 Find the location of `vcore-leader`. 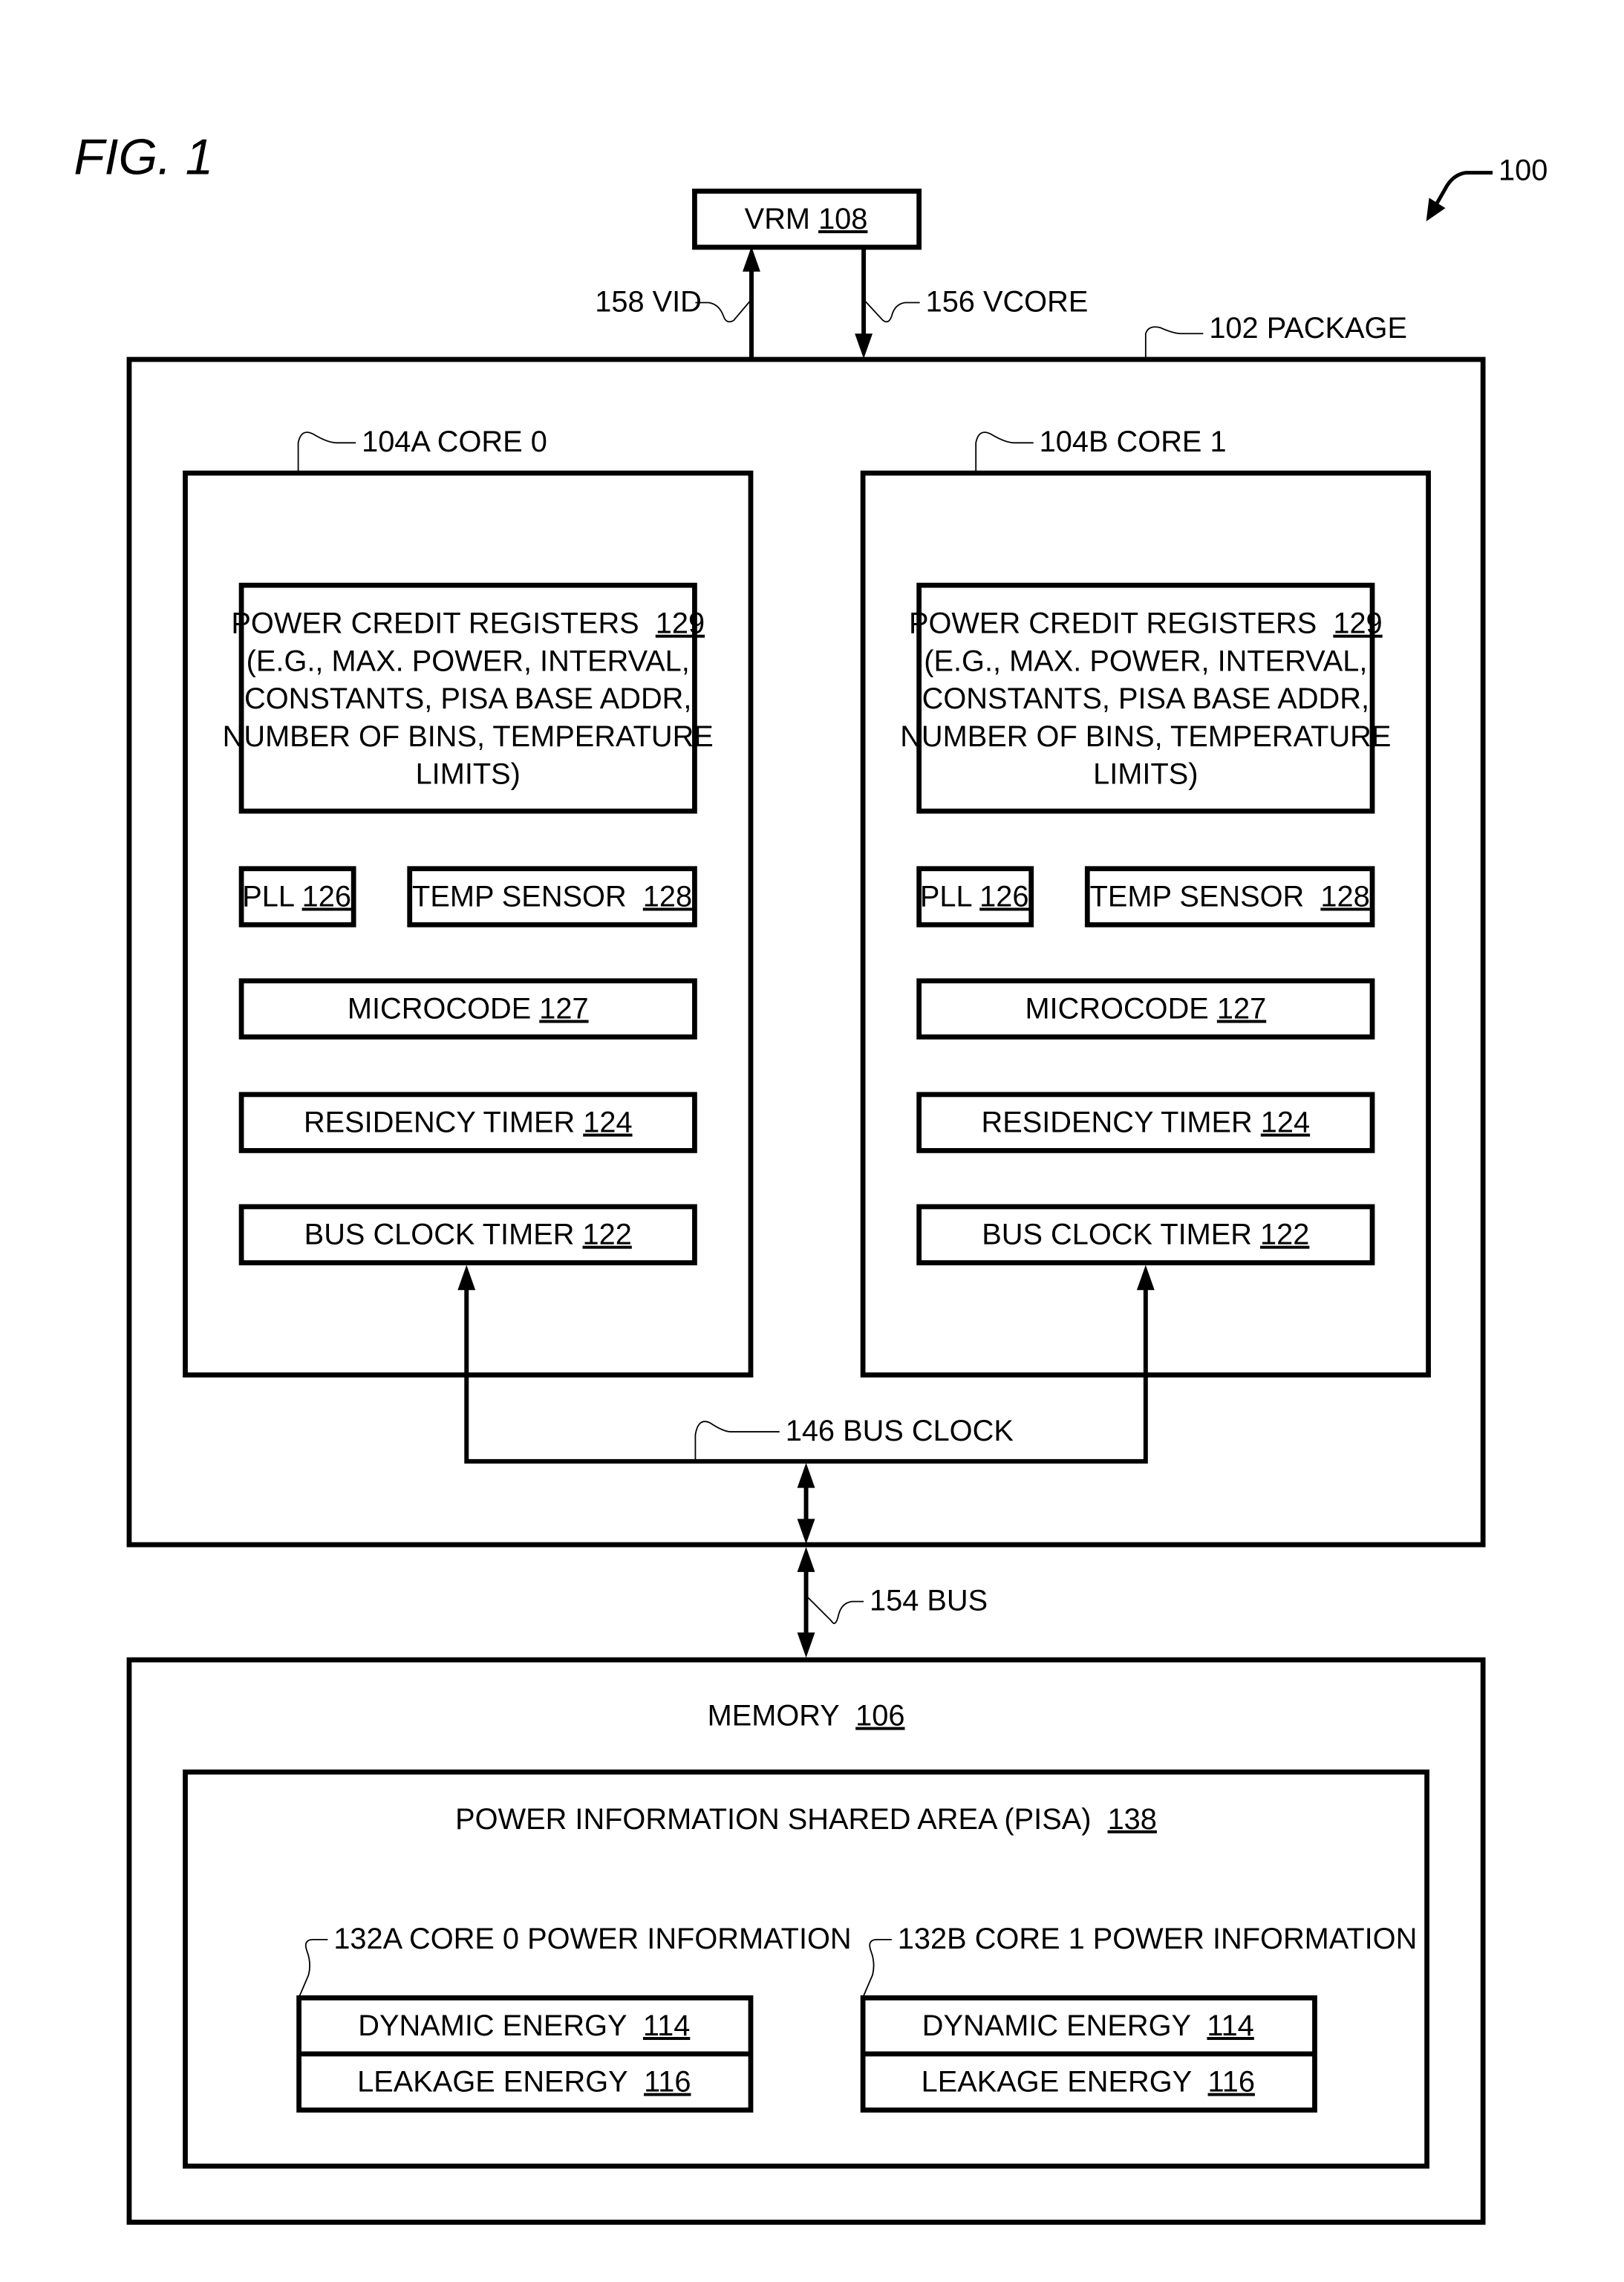

vcore-leader is located at coordinates (892, 311).